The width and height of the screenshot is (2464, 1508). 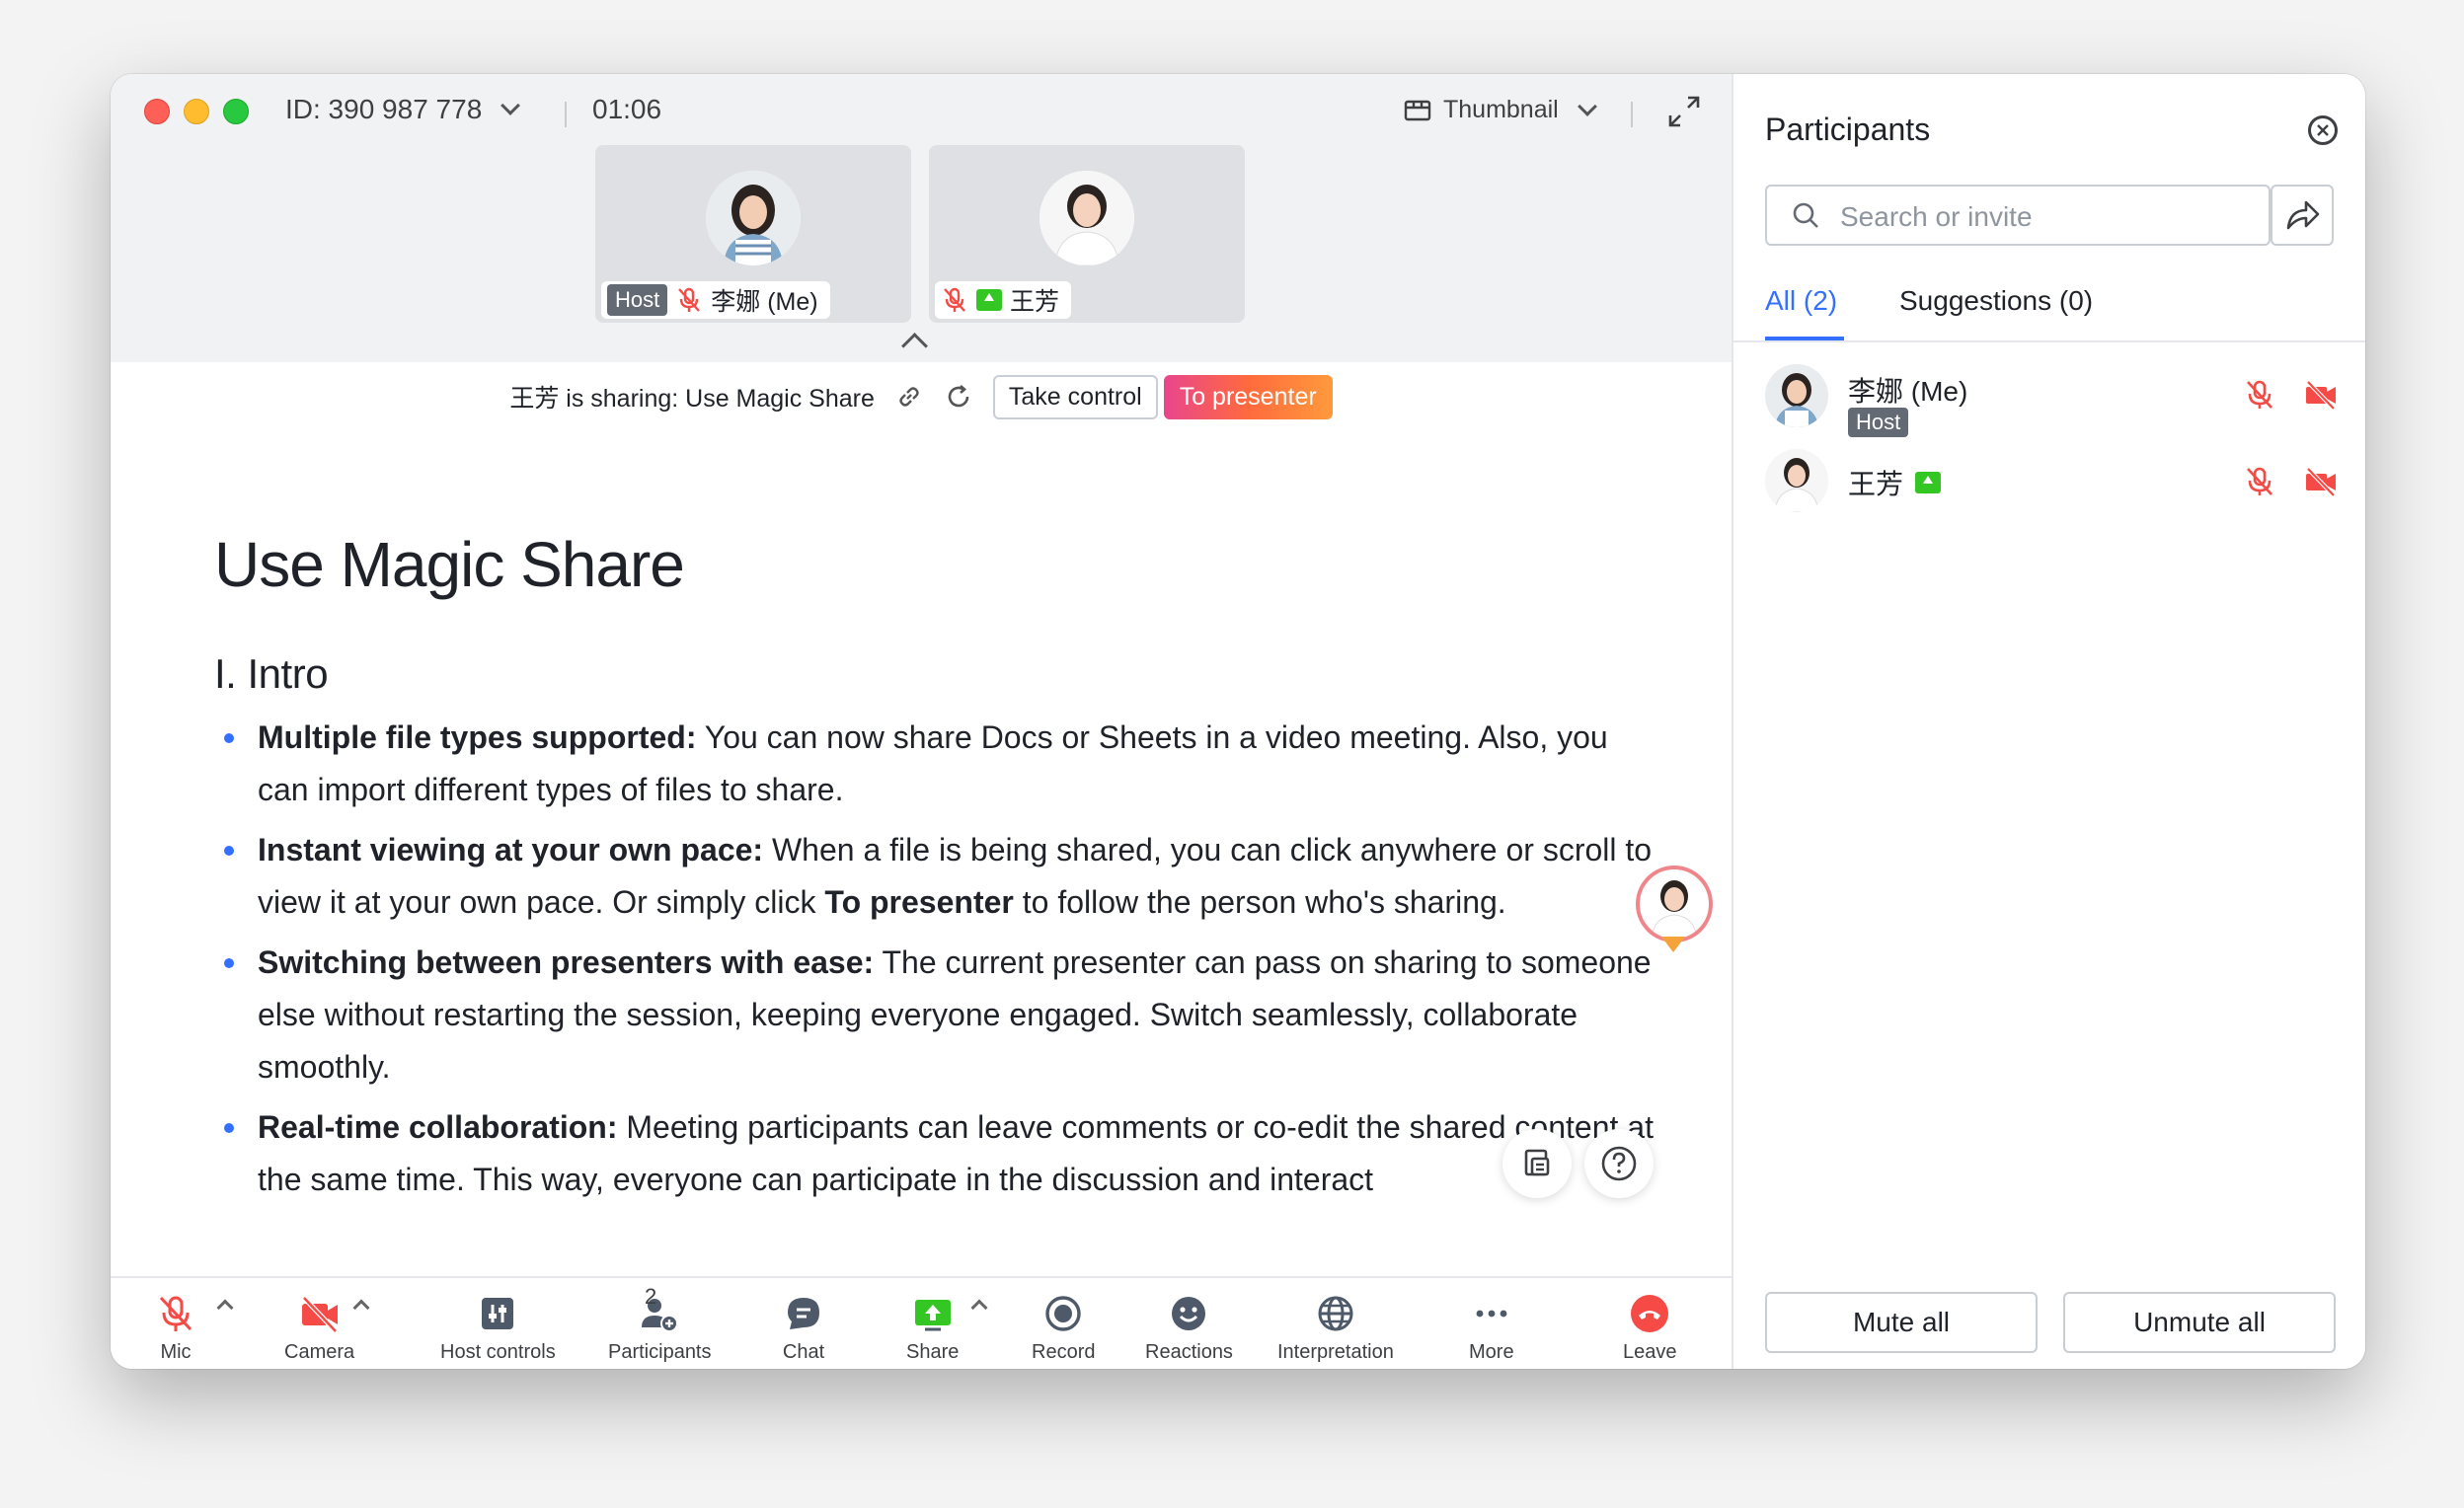 What do you see at coordinates (1491, 1328) in the screenshot?
I see `more-button: More` at bounding box center [1491, 1328].